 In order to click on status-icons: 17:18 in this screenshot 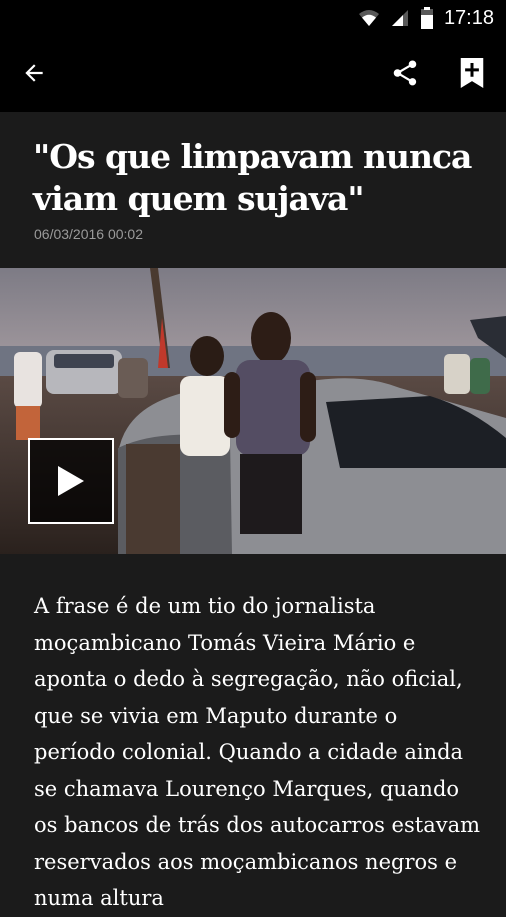, I will do `click(426, 18)`.